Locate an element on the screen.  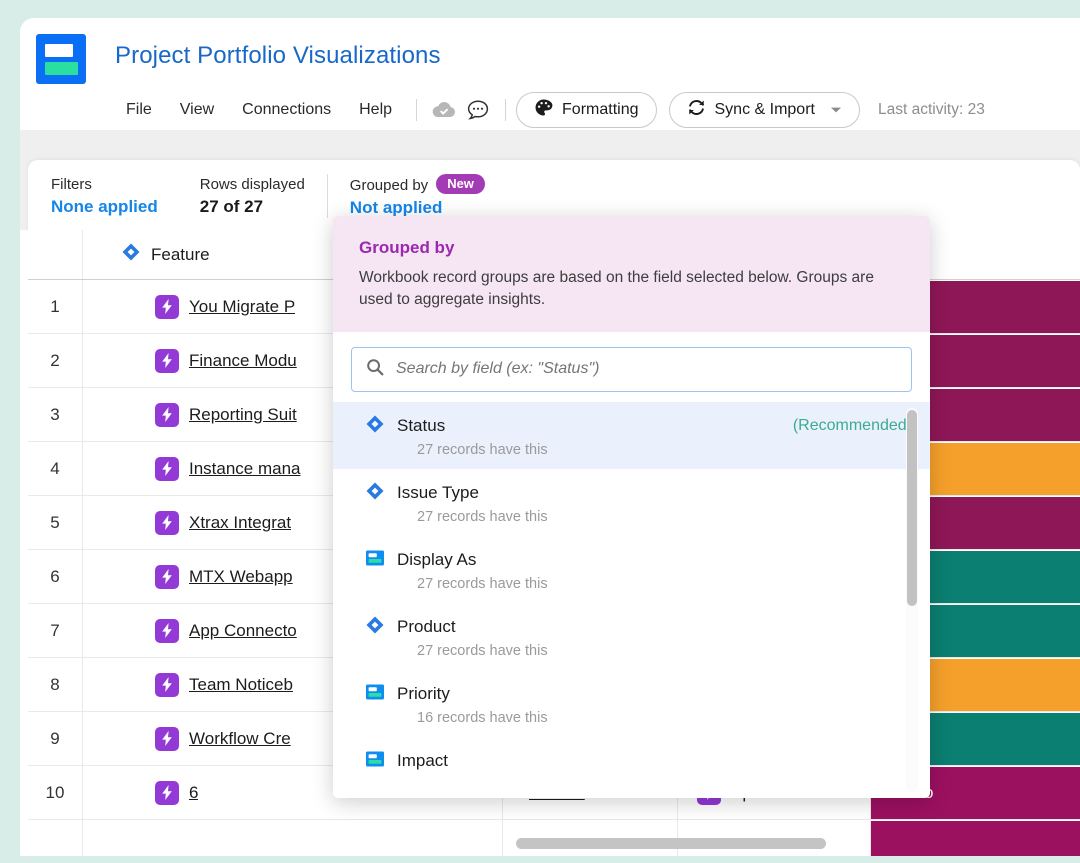
field-search-box is located at coordinates (631, 369).